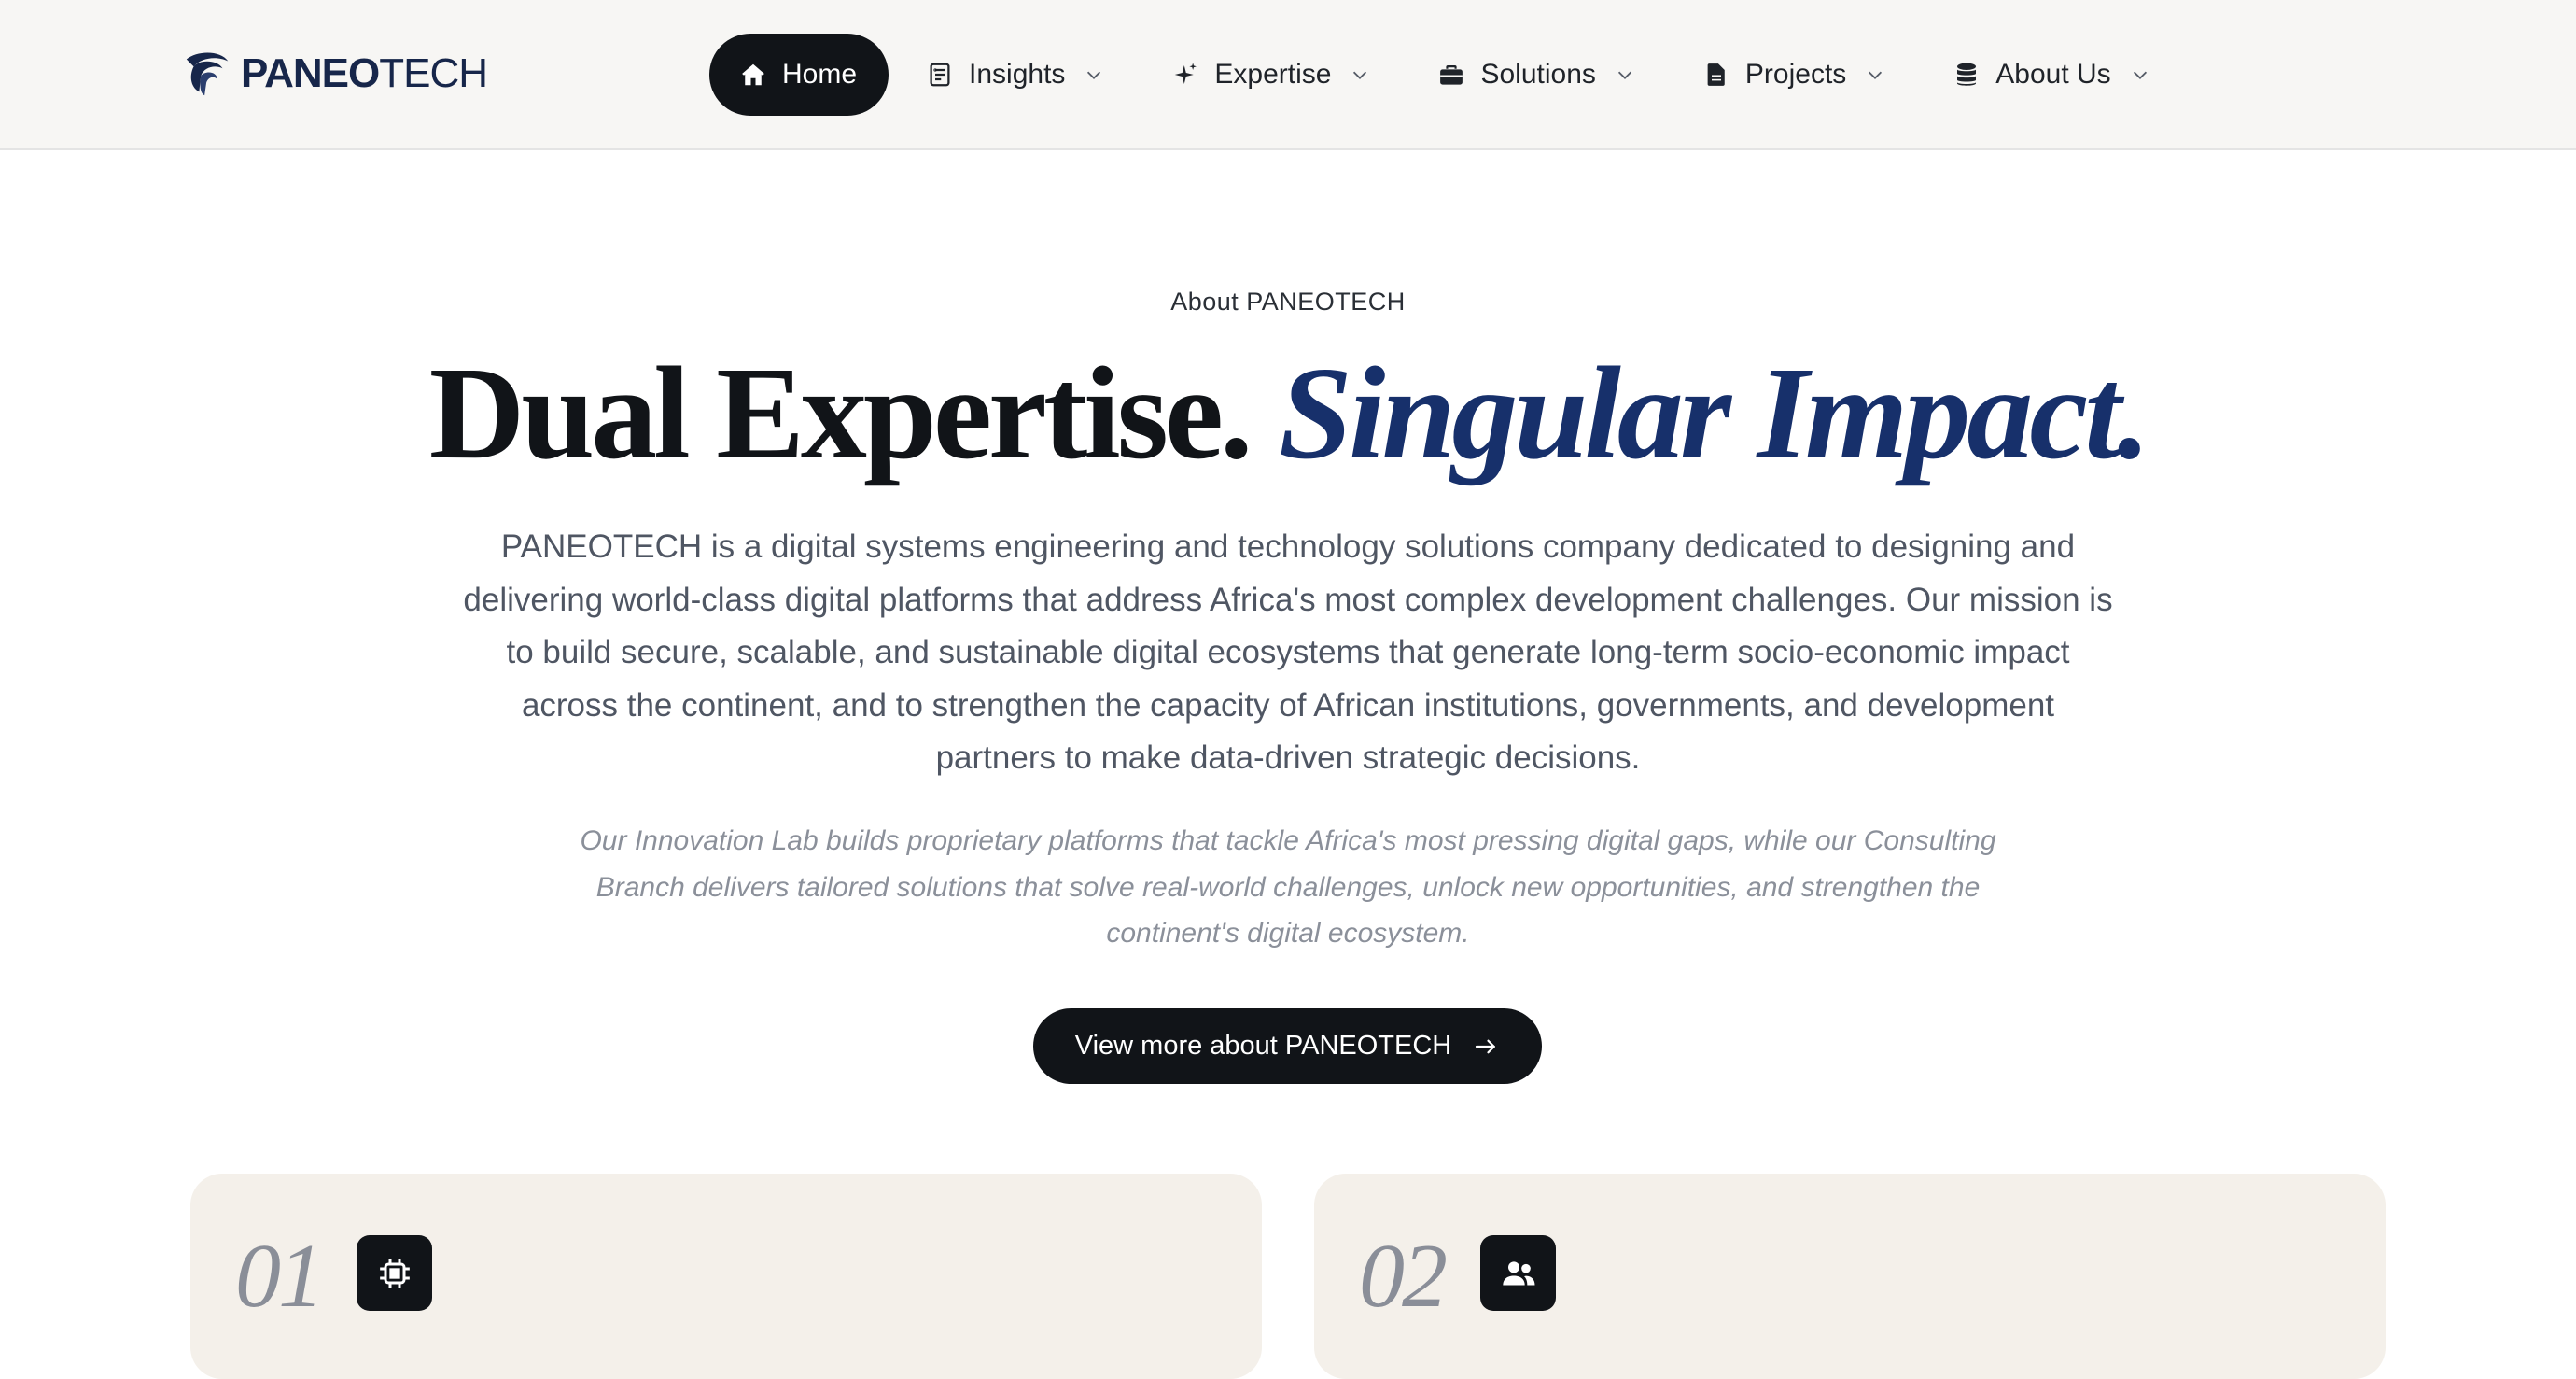 The width and height of the screenshot is (2576, 1379). Describe the element at coordinates (1288, 302) in the screenshot. I see `section-eyebrow: About PANEOTECH` at that location.